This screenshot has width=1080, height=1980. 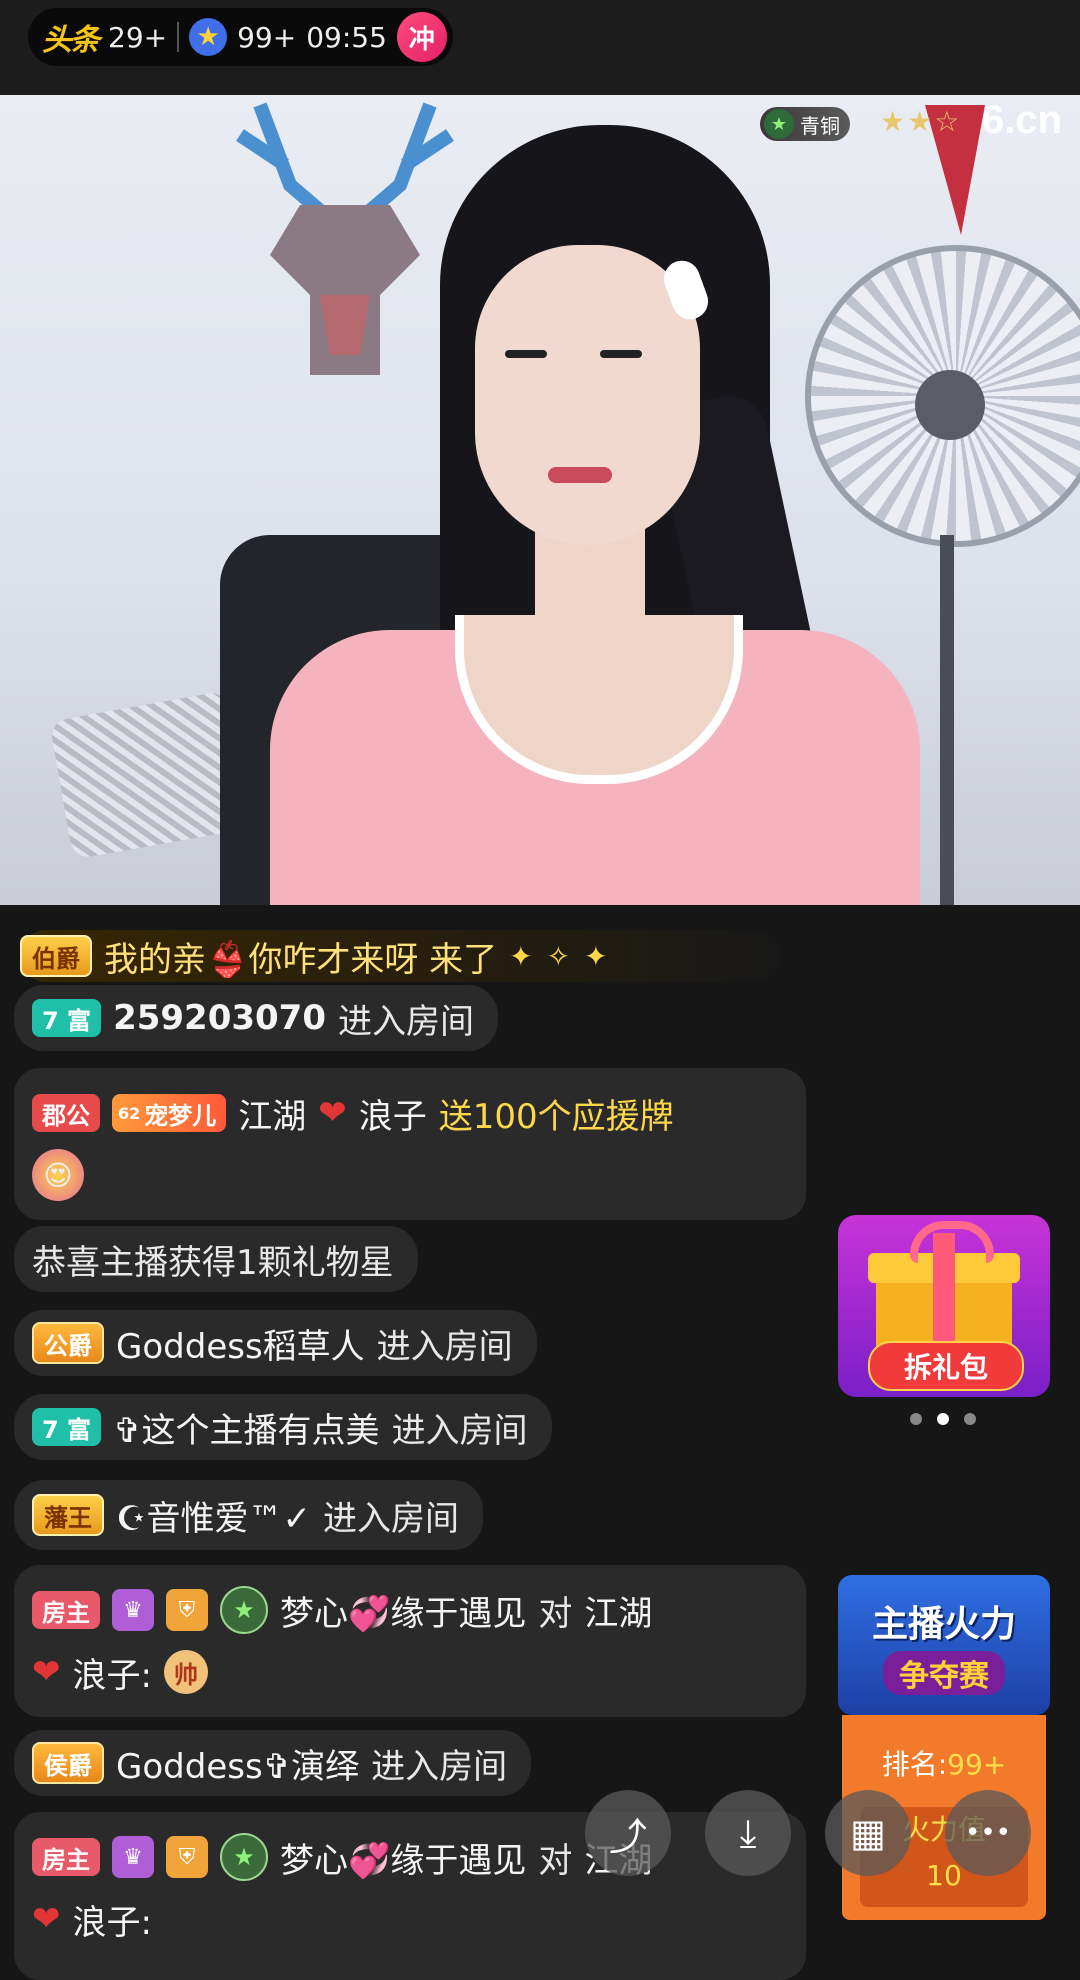 I want to click on chat-message: 公爵 Goddess稻草人 进入房间, so click(x=275, y=1343).